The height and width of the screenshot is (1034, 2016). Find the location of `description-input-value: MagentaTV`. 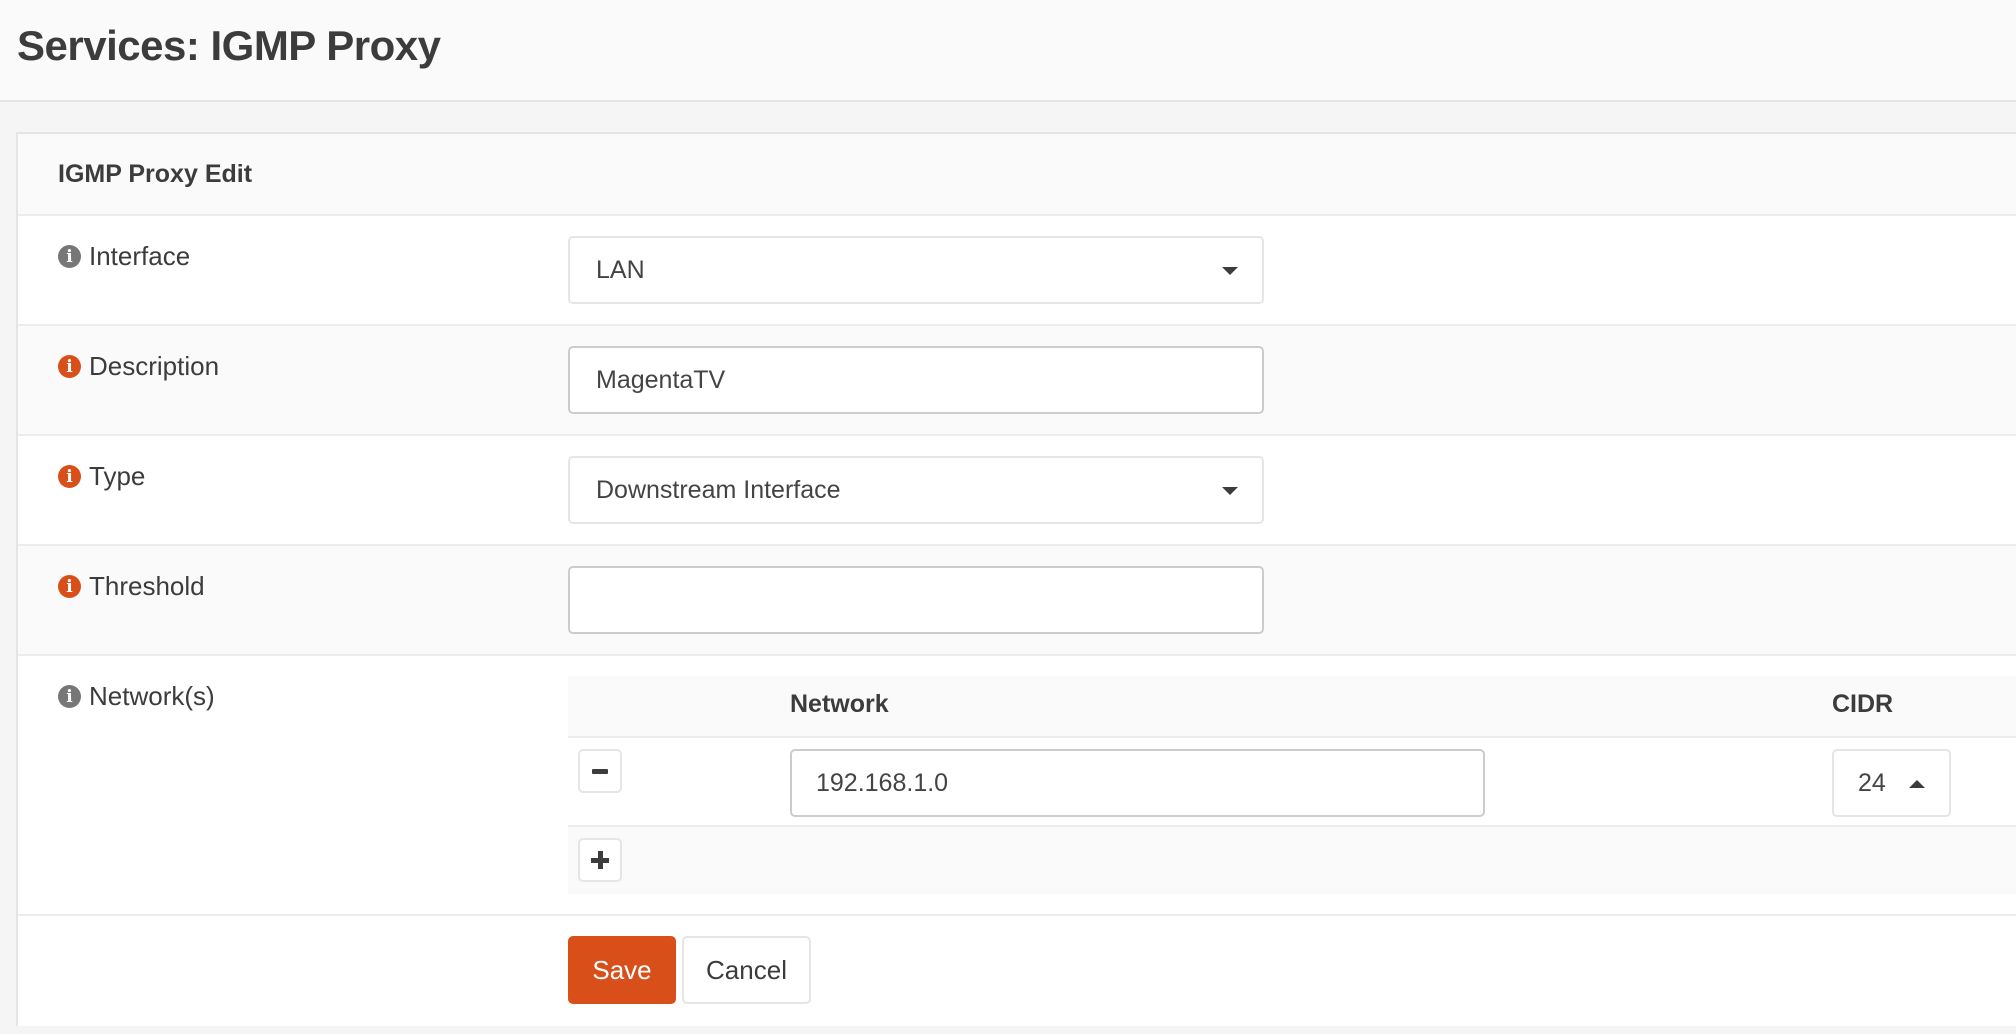

description-input-value: MagentaTV is located at coordinates (661, 379).